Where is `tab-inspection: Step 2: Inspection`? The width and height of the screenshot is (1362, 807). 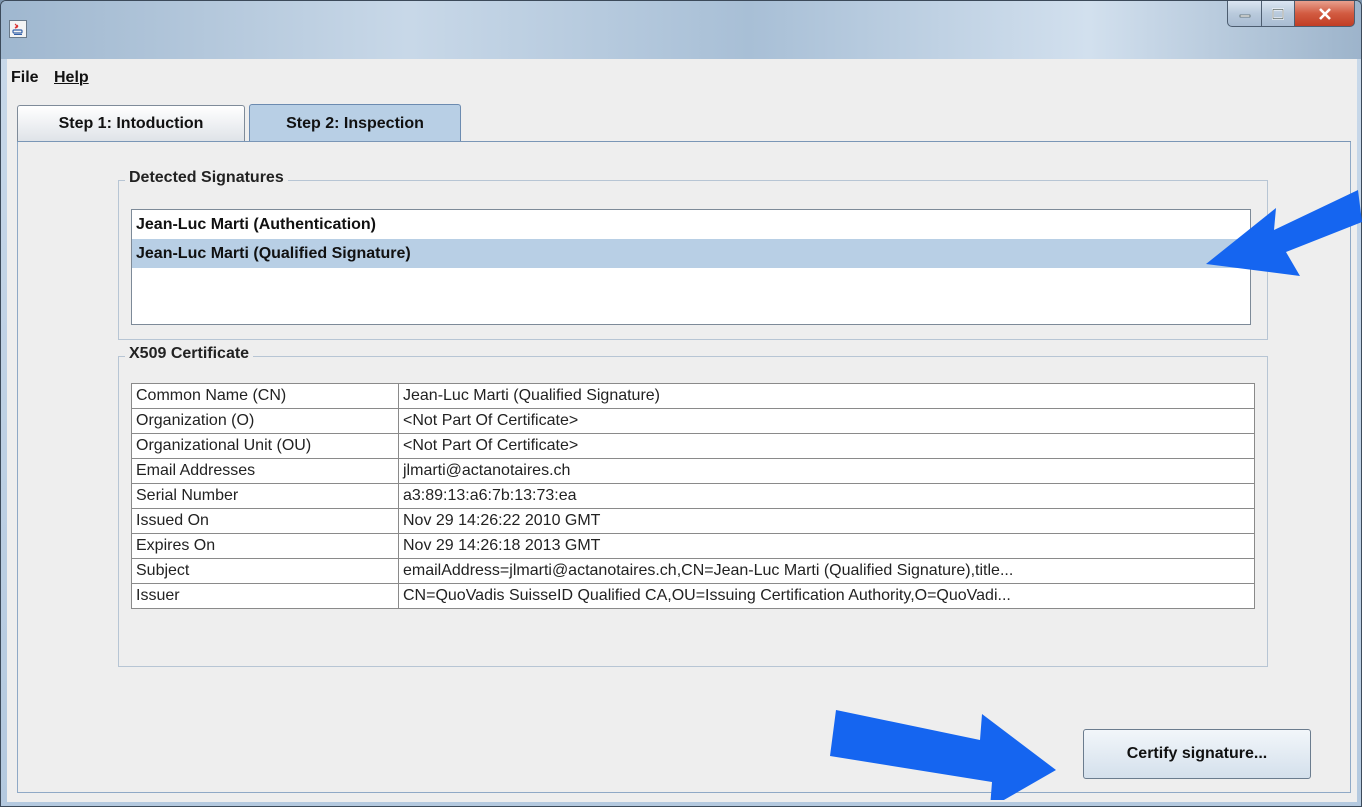
tab-inspection: Step 2: Inspection is located at coordinates (355, 123).